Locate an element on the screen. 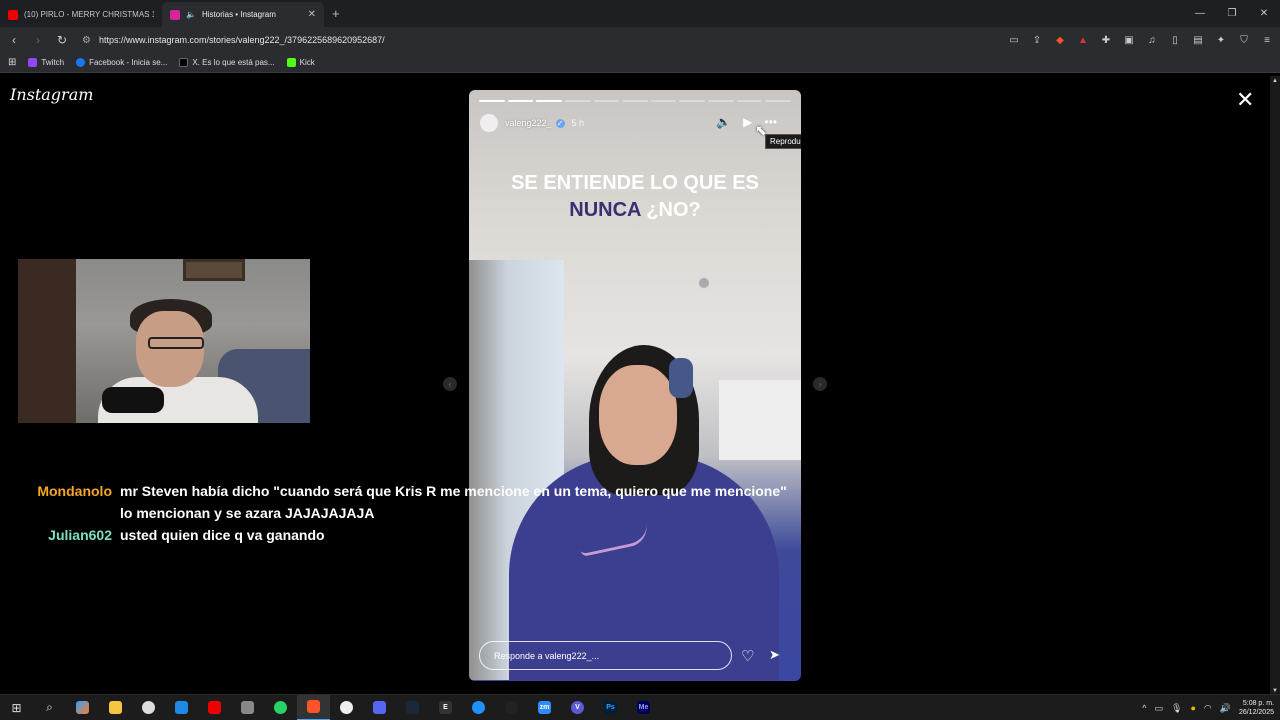 Image resolution: width=1280 pixels, height=720 pixels. cast-icon: ▭ is located at coordinates (1014, 40).